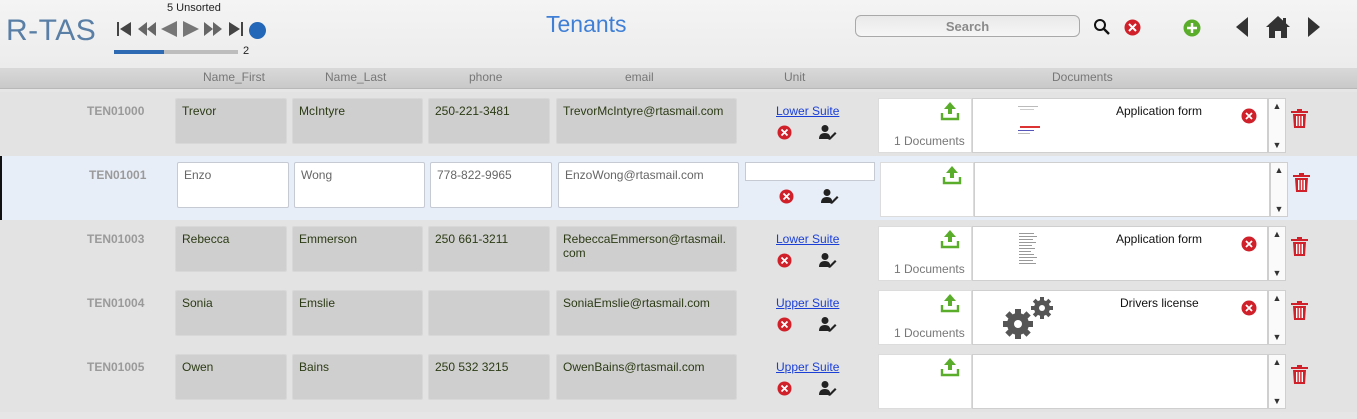 The height and width of the screenshot is (419, 1357). I want to click on email-field: EnzoWong@rtasmail.com, so click(648, 185).